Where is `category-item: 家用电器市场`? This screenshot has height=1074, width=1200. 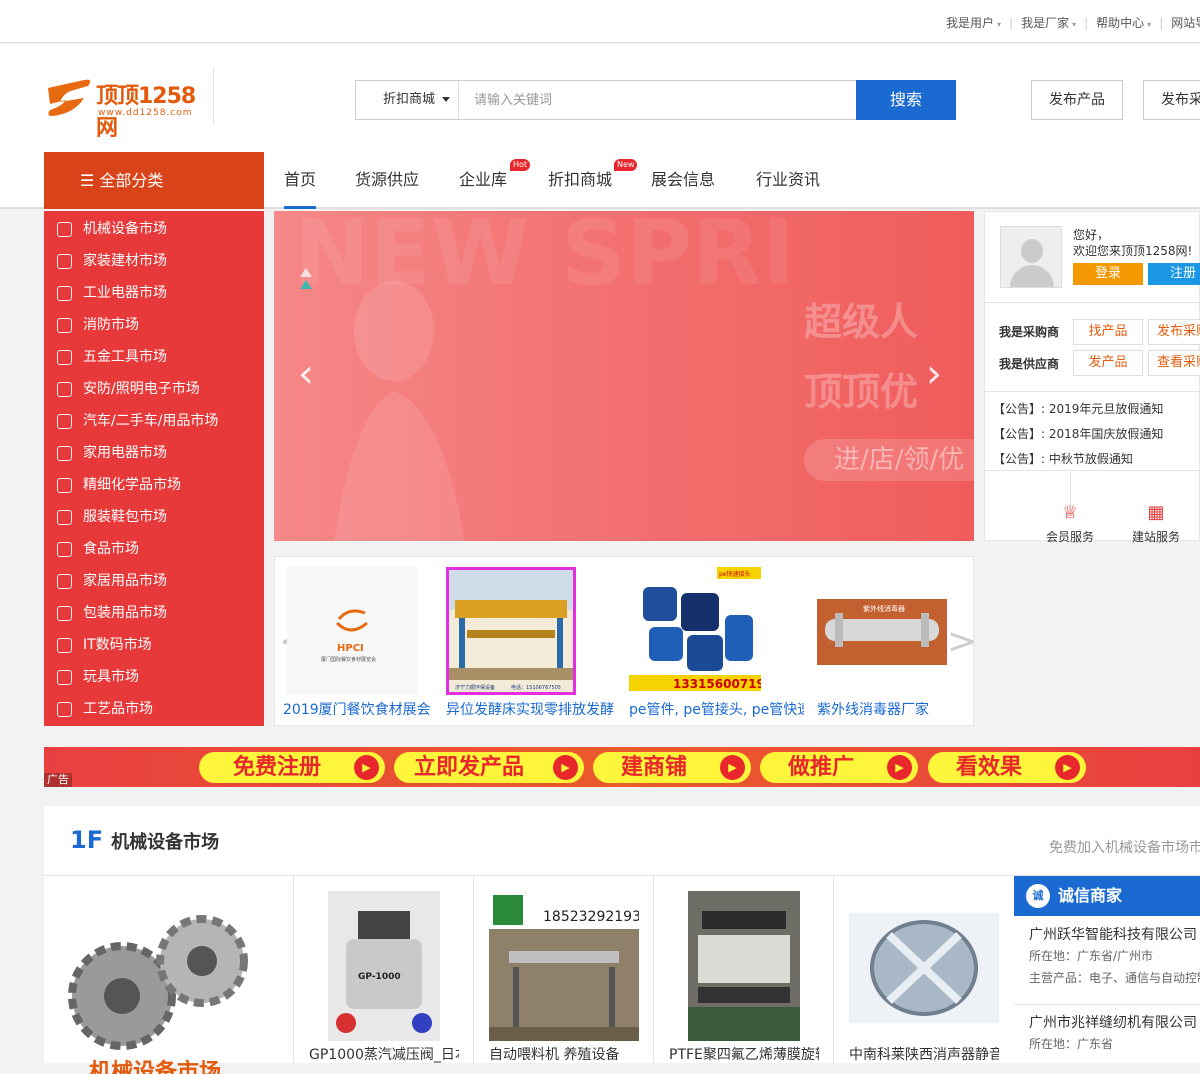
category-item: 家用电器市场 is located at coordinates (154, 453).